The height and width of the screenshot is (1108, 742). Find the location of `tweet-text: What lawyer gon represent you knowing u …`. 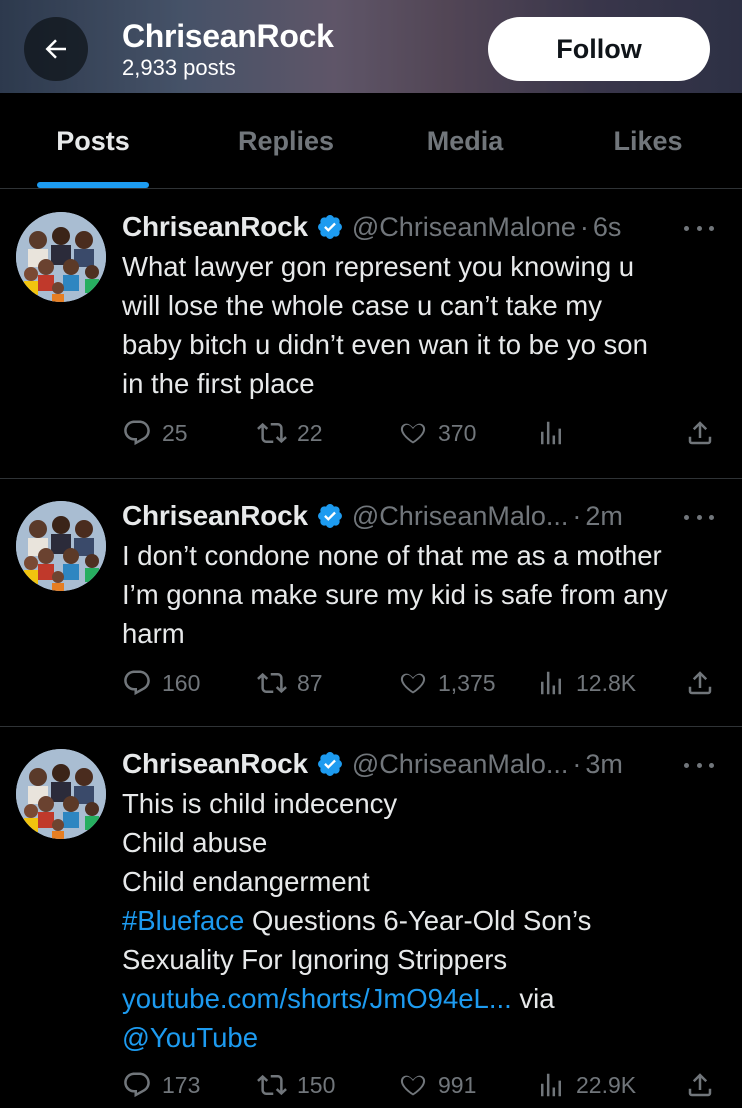

tweet-text: What lawyer gon represent you knowing u … is located at coordinates (422, 325).